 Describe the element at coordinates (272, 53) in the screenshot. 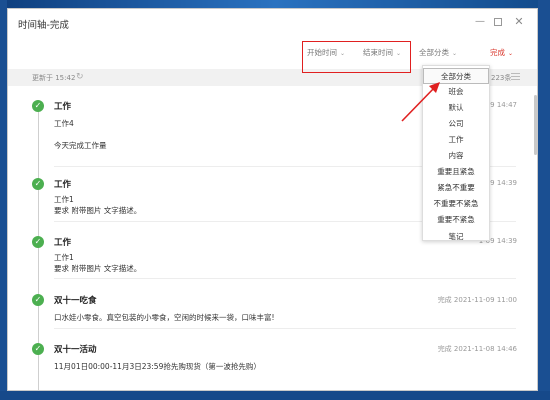

I see `filter-bar: 开始时间 ⌄ 结束时间 ⌄ 全部分类 ⌄ 完成 ⌄` at that location.